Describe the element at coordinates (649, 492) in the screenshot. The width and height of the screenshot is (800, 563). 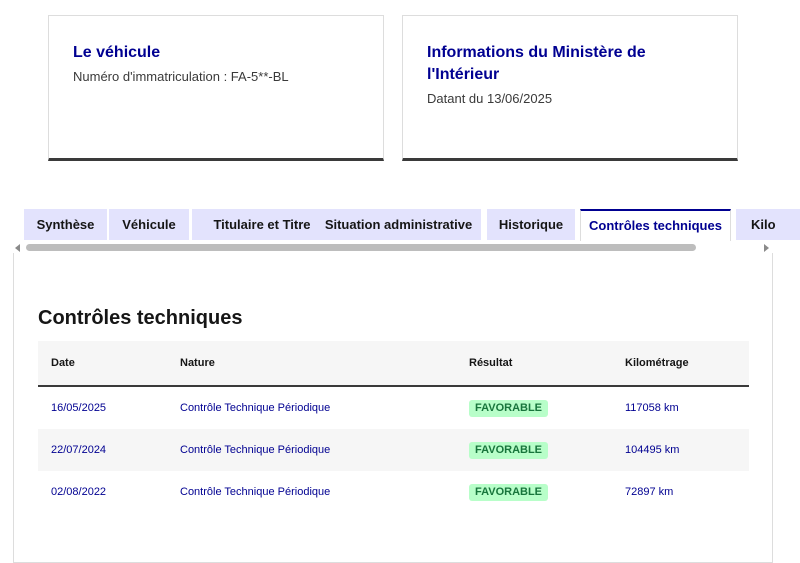
I see `inspection-mileage: 72897 km` at that location.